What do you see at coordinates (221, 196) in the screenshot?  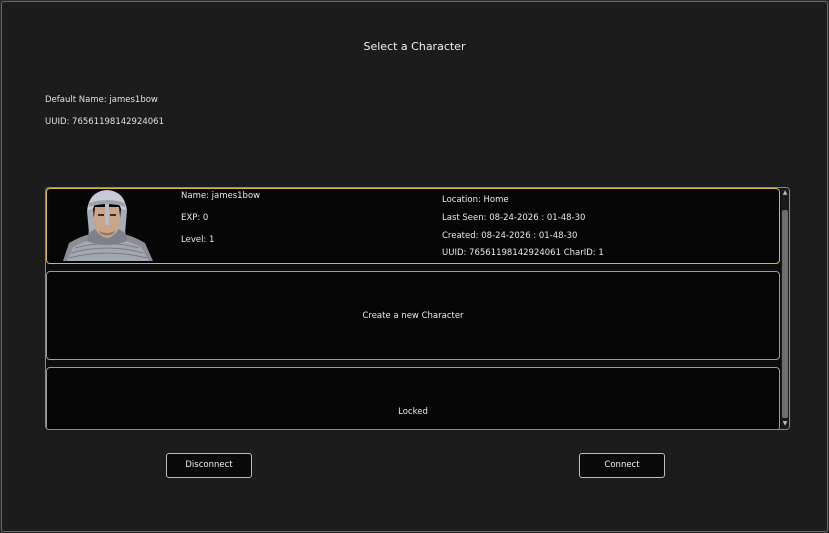 I see `character-name: Name: james1bow` at bounding box center [221, 196].